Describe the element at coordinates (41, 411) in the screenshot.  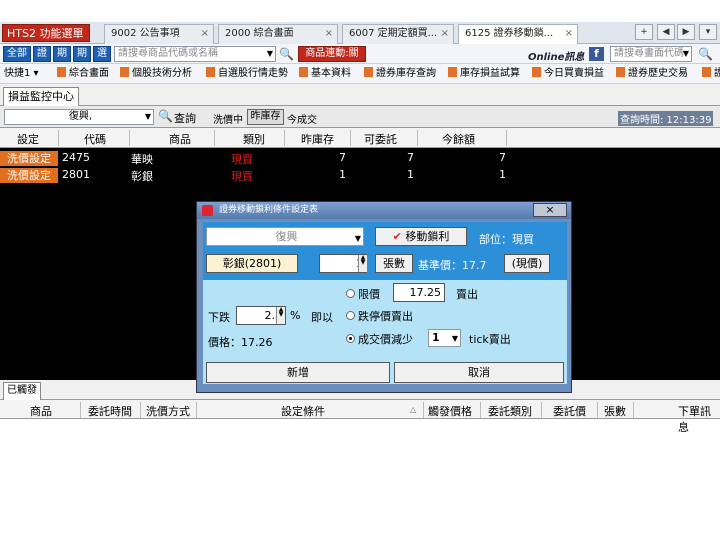
I see `col-header: 商品` at that location.